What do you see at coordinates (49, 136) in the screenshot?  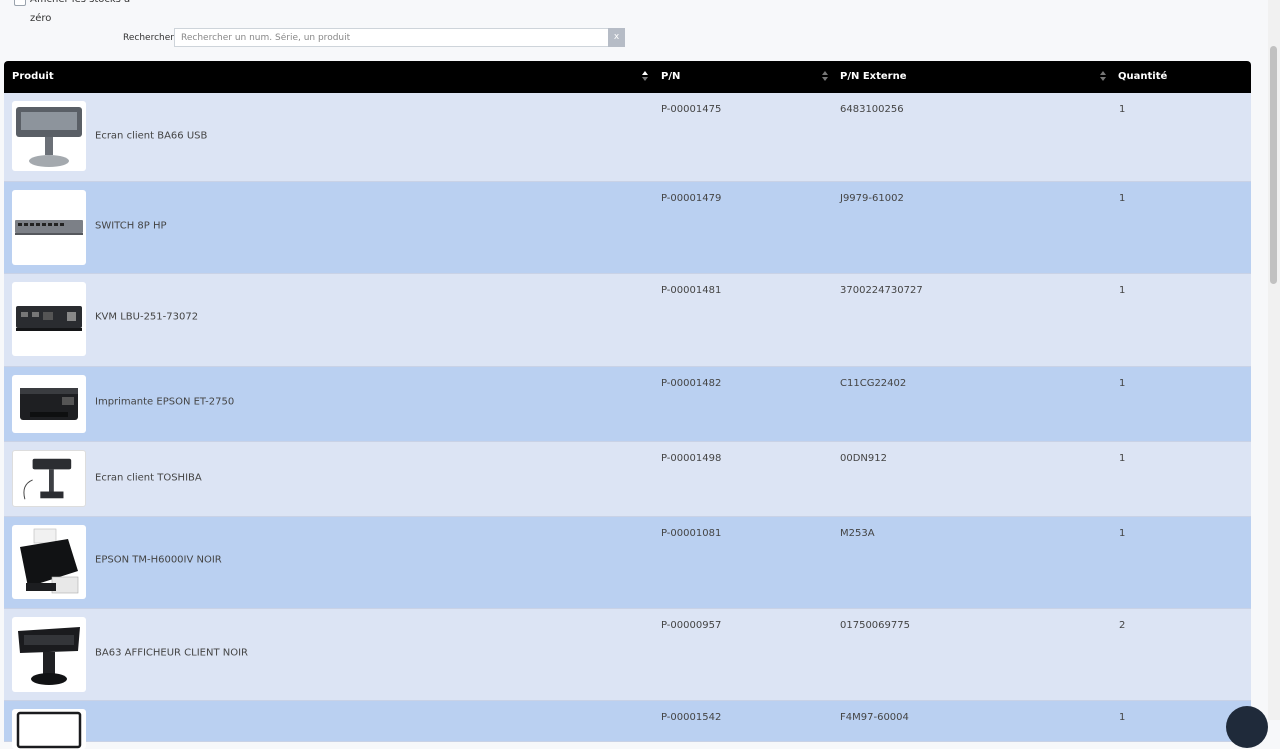 I see `pos-display-icon` at bounding box center [49, 136].